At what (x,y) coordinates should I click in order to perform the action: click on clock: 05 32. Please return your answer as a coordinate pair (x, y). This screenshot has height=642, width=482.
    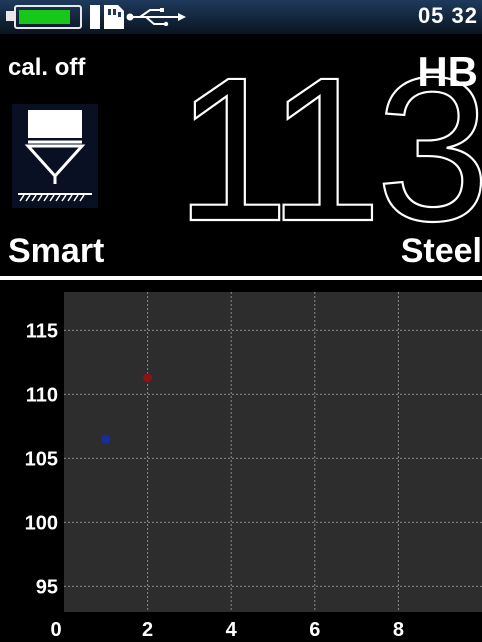
    Looking at the image, I should click on (447, 15).